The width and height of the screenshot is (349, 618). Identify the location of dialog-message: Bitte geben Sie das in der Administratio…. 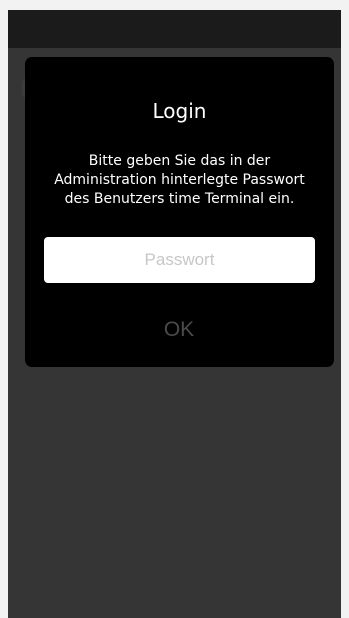
(179, 180).